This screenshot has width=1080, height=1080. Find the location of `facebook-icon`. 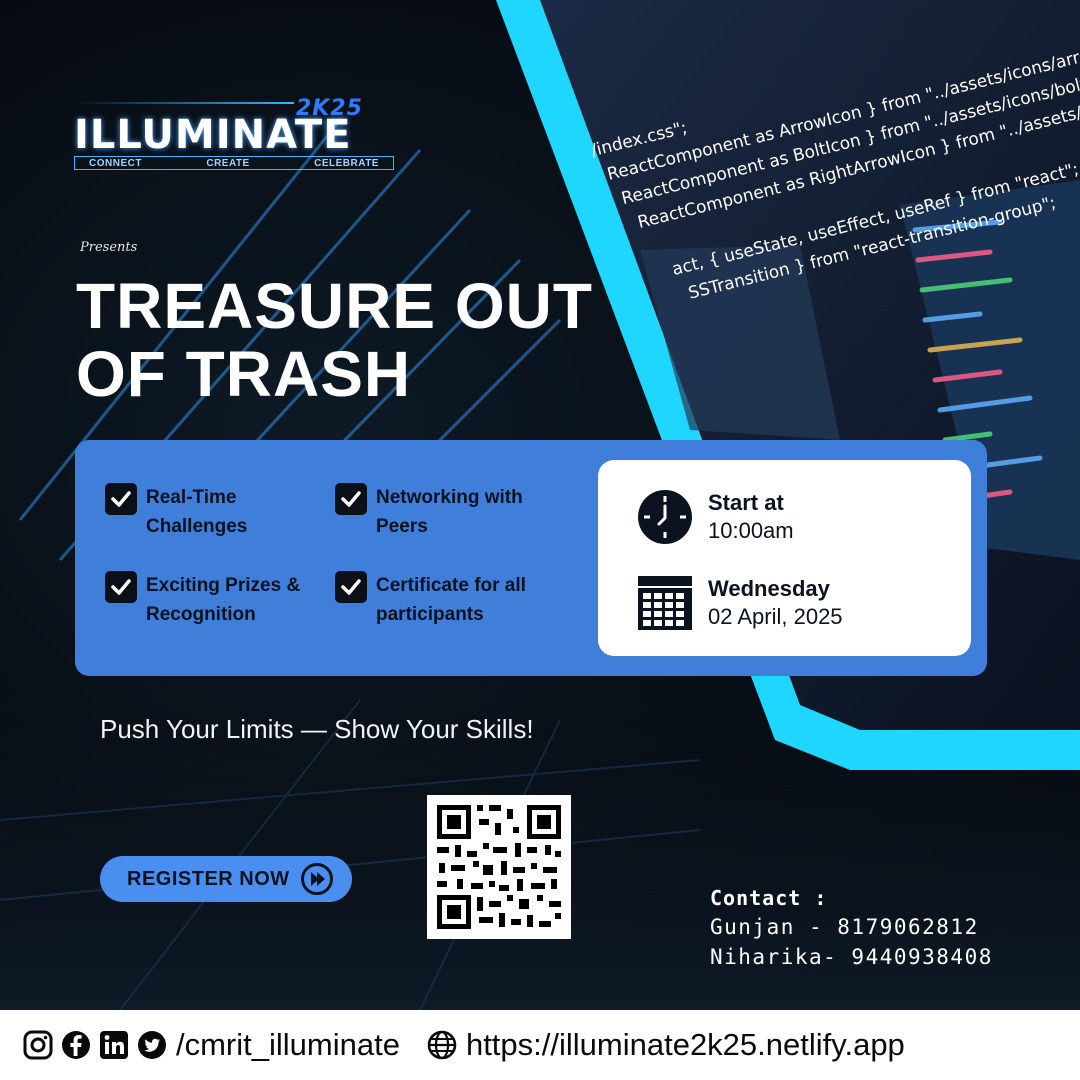

facebook-icon is located at coordinates (76, 1045).